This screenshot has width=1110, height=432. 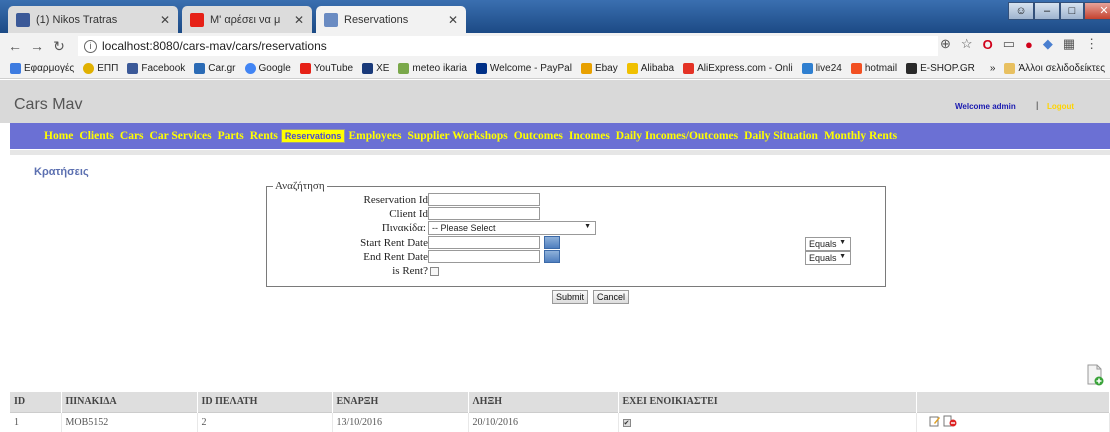 What do you see at coordinates (1009, 44) in the screenshot?
I see `window-icon: ▭` at bounding box center [1009, 44].